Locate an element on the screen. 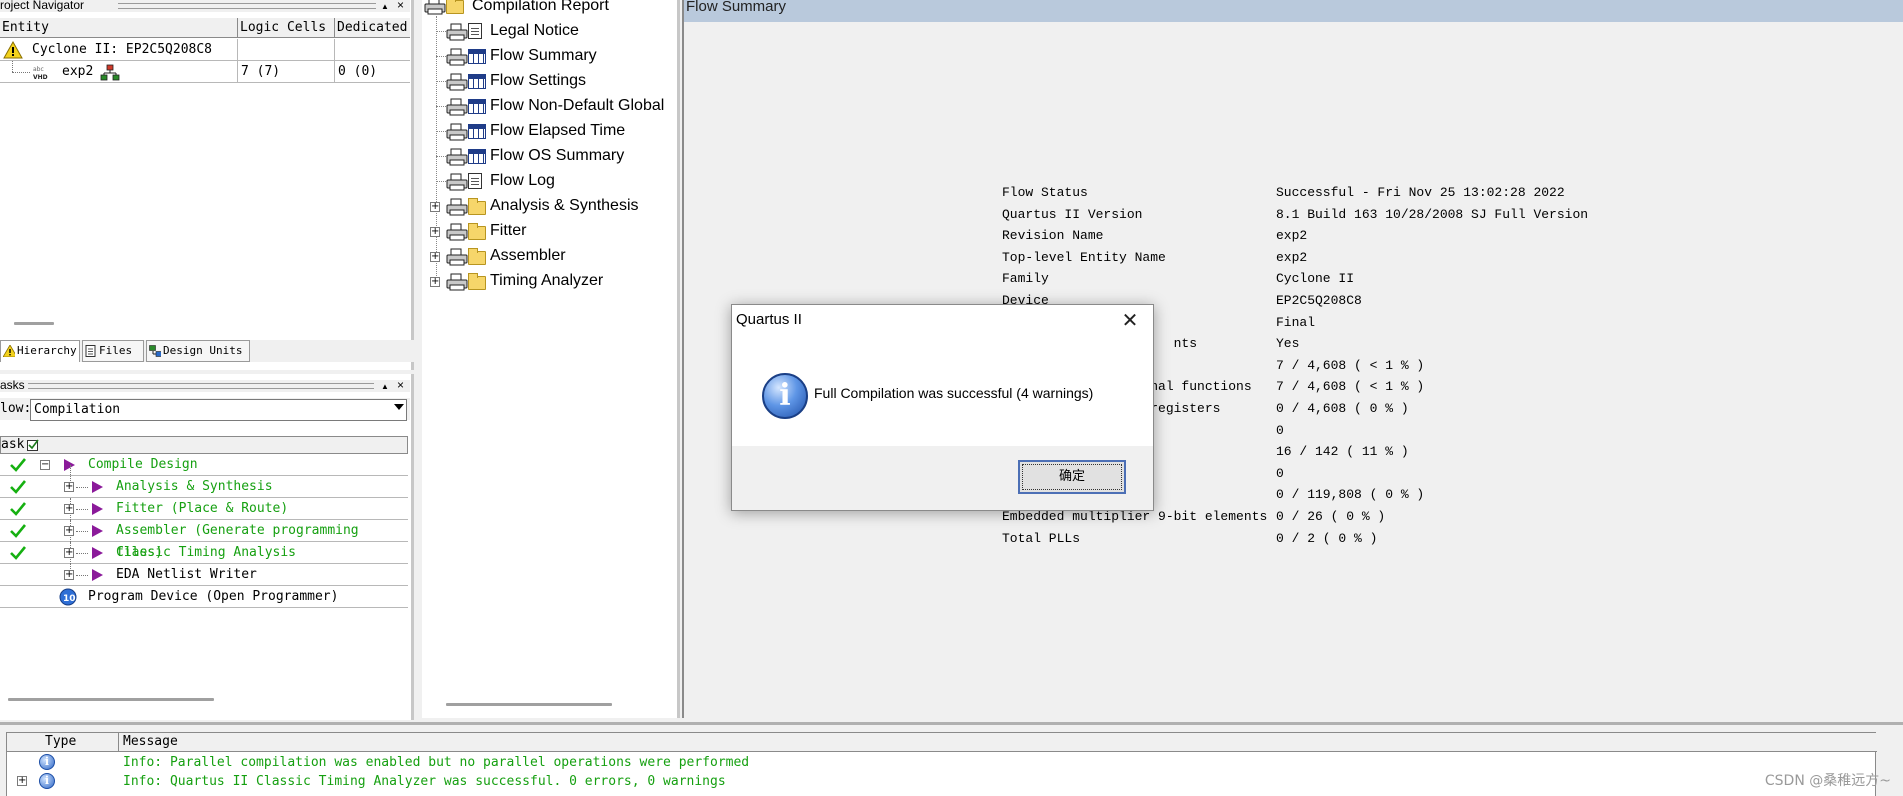  svg-text: 10 is located at coordinates (69, 599).